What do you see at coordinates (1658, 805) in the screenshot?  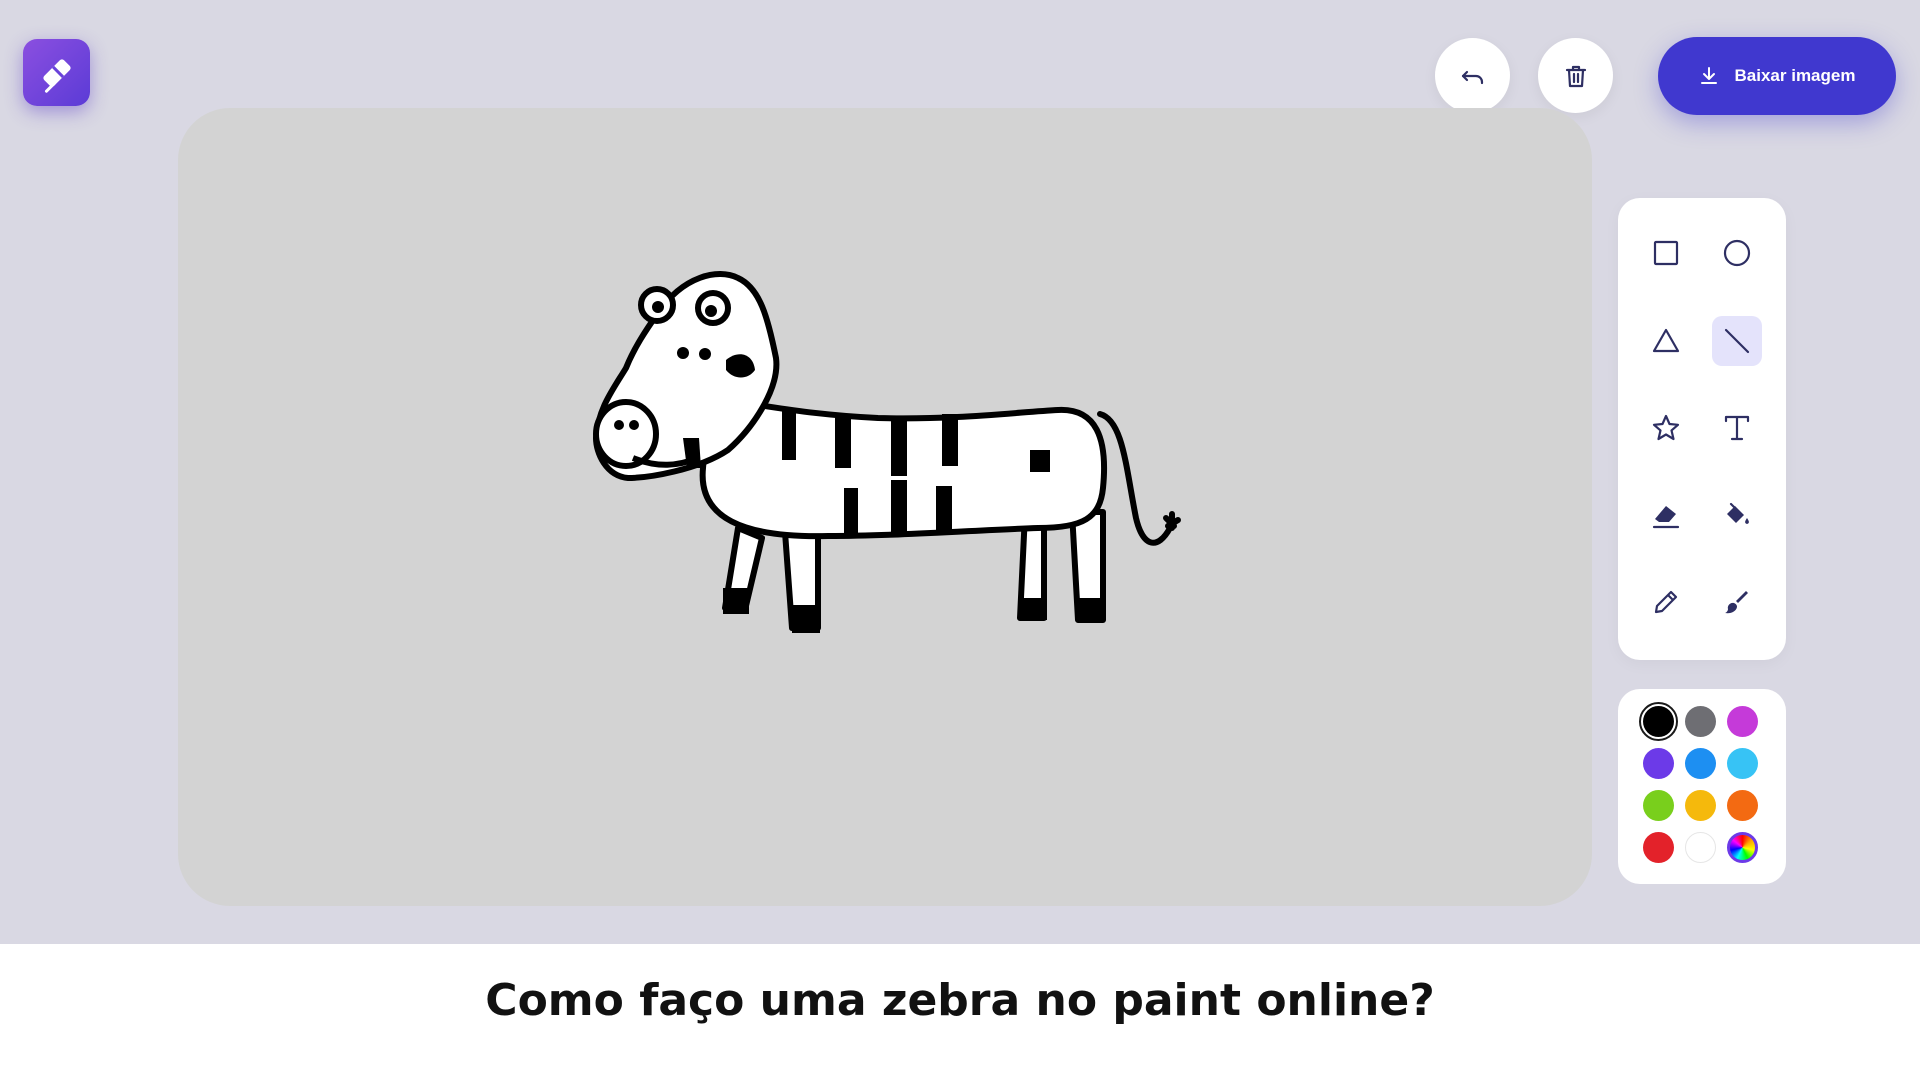 I see `color-green` at bounding box center [1658, 805].